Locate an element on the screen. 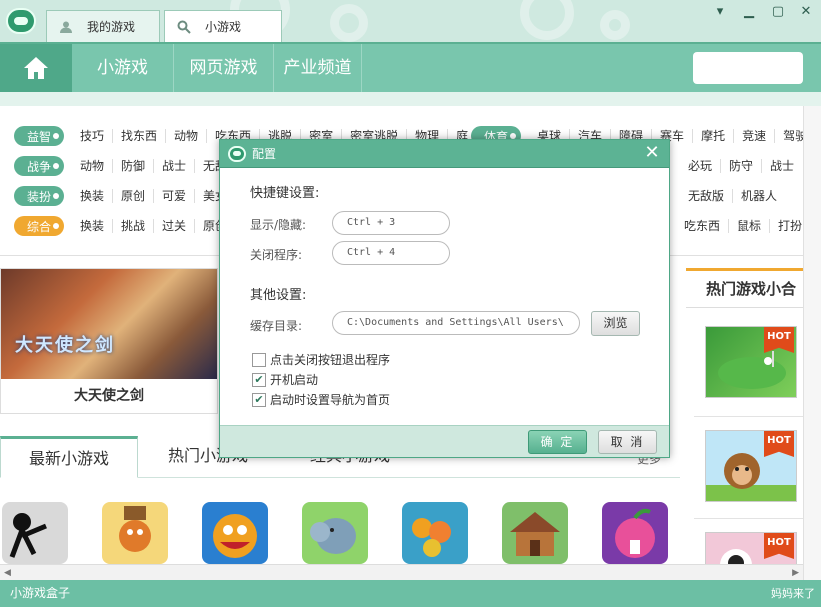 Image resolution: width=821 pixels, height=607 pixels. category-label: 综合 is located at coordinates (39, 226).